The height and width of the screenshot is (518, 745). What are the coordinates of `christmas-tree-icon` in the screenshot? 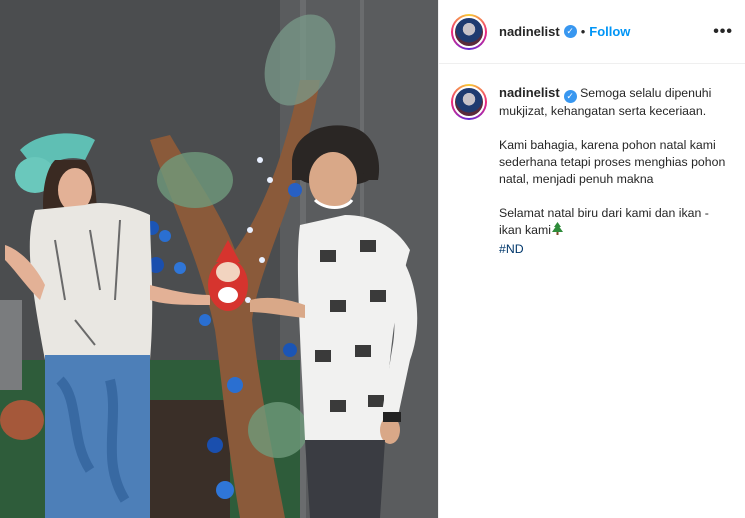 It's located at (557, 231).